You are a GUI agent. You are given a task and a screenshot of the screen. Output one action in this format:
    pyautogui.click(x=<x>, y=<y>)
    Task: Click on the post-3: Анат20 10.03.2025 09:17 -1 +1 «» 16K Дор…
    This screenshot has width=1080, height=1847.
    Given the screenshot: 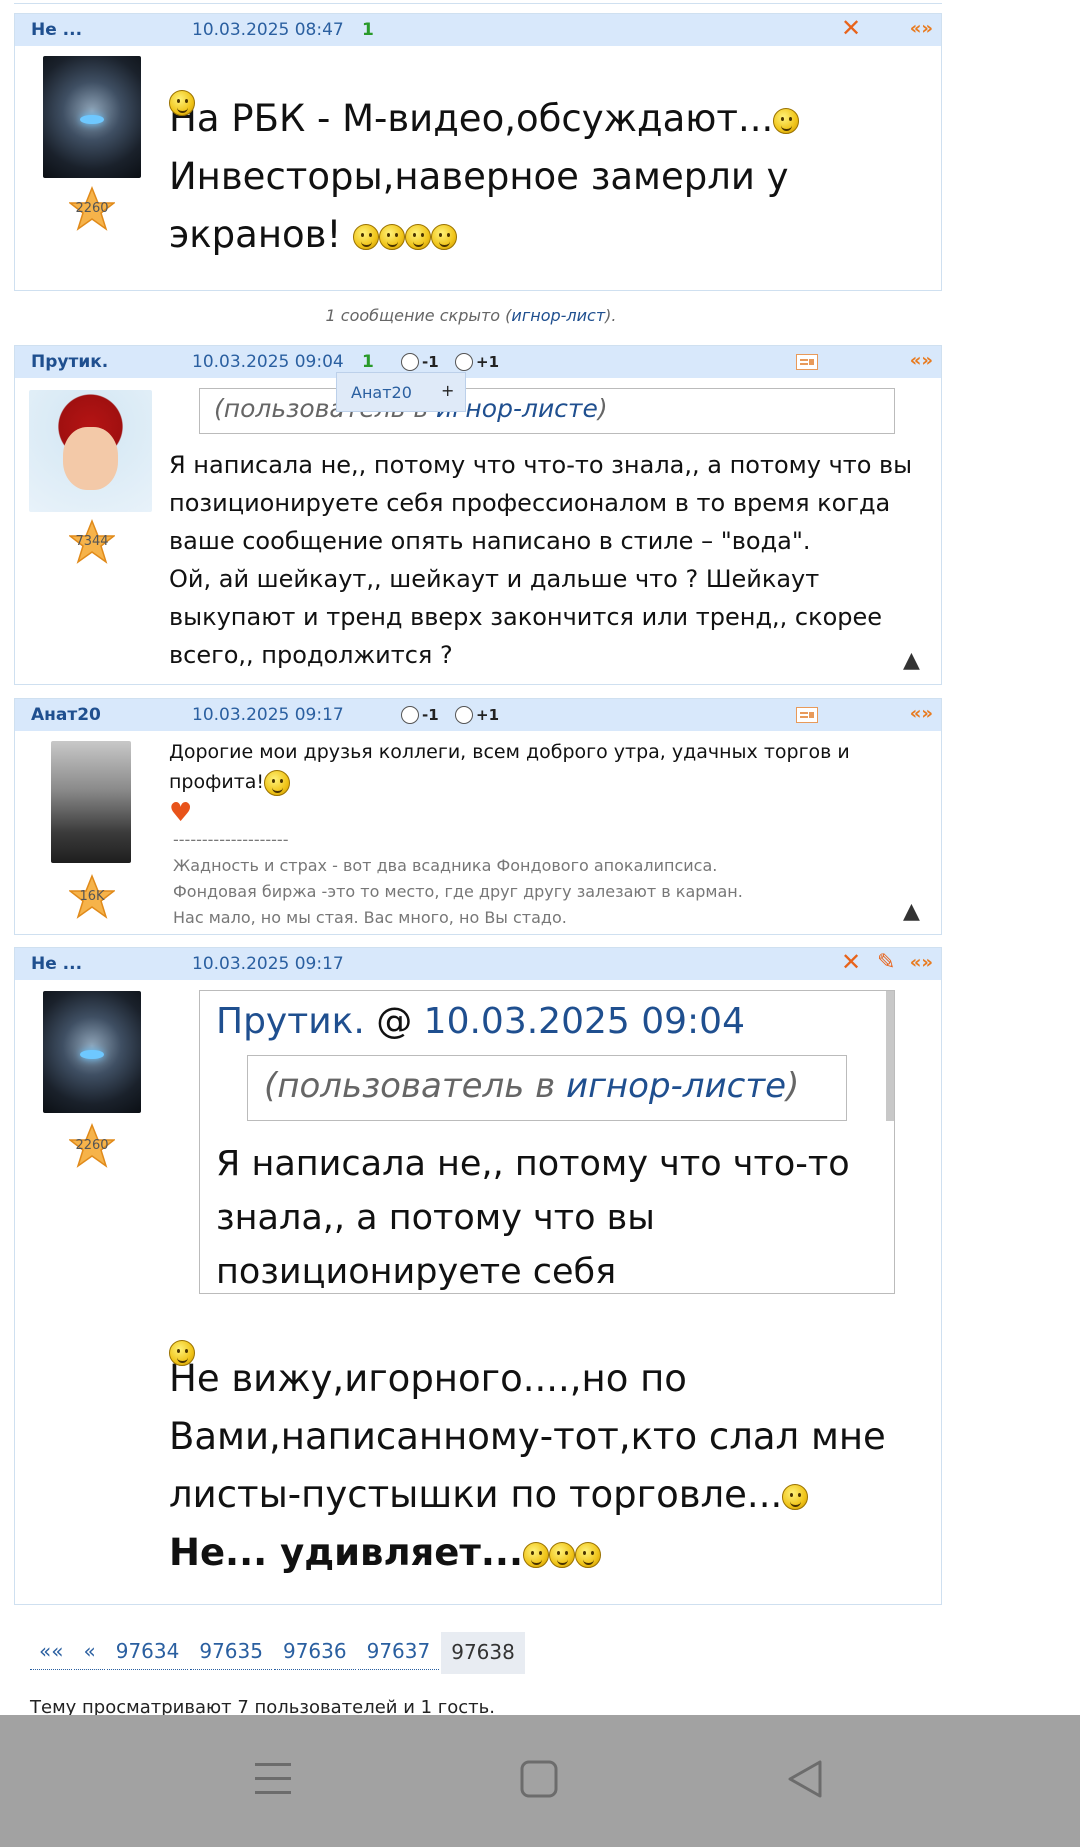 What is the action you would take?
    pyautogui.click(x=478, y=816)
    